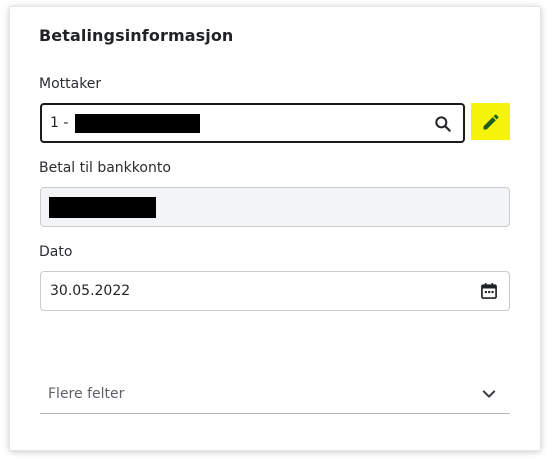 The width and height of the screenshot is (550, 459). Describe the element at coordinates (443, 124) in the screenshot. I see `search-icon` at that location.